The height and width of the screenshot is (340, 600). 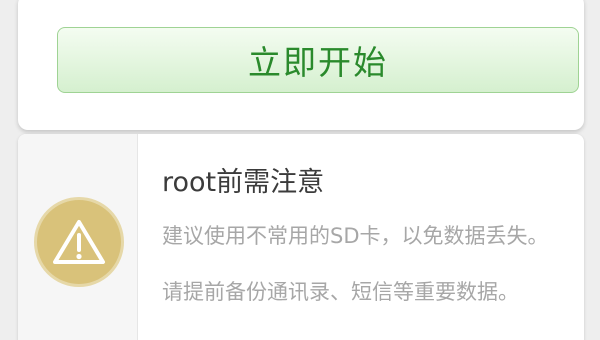 I want to click on warning-icon, so click(x=79, y=242).